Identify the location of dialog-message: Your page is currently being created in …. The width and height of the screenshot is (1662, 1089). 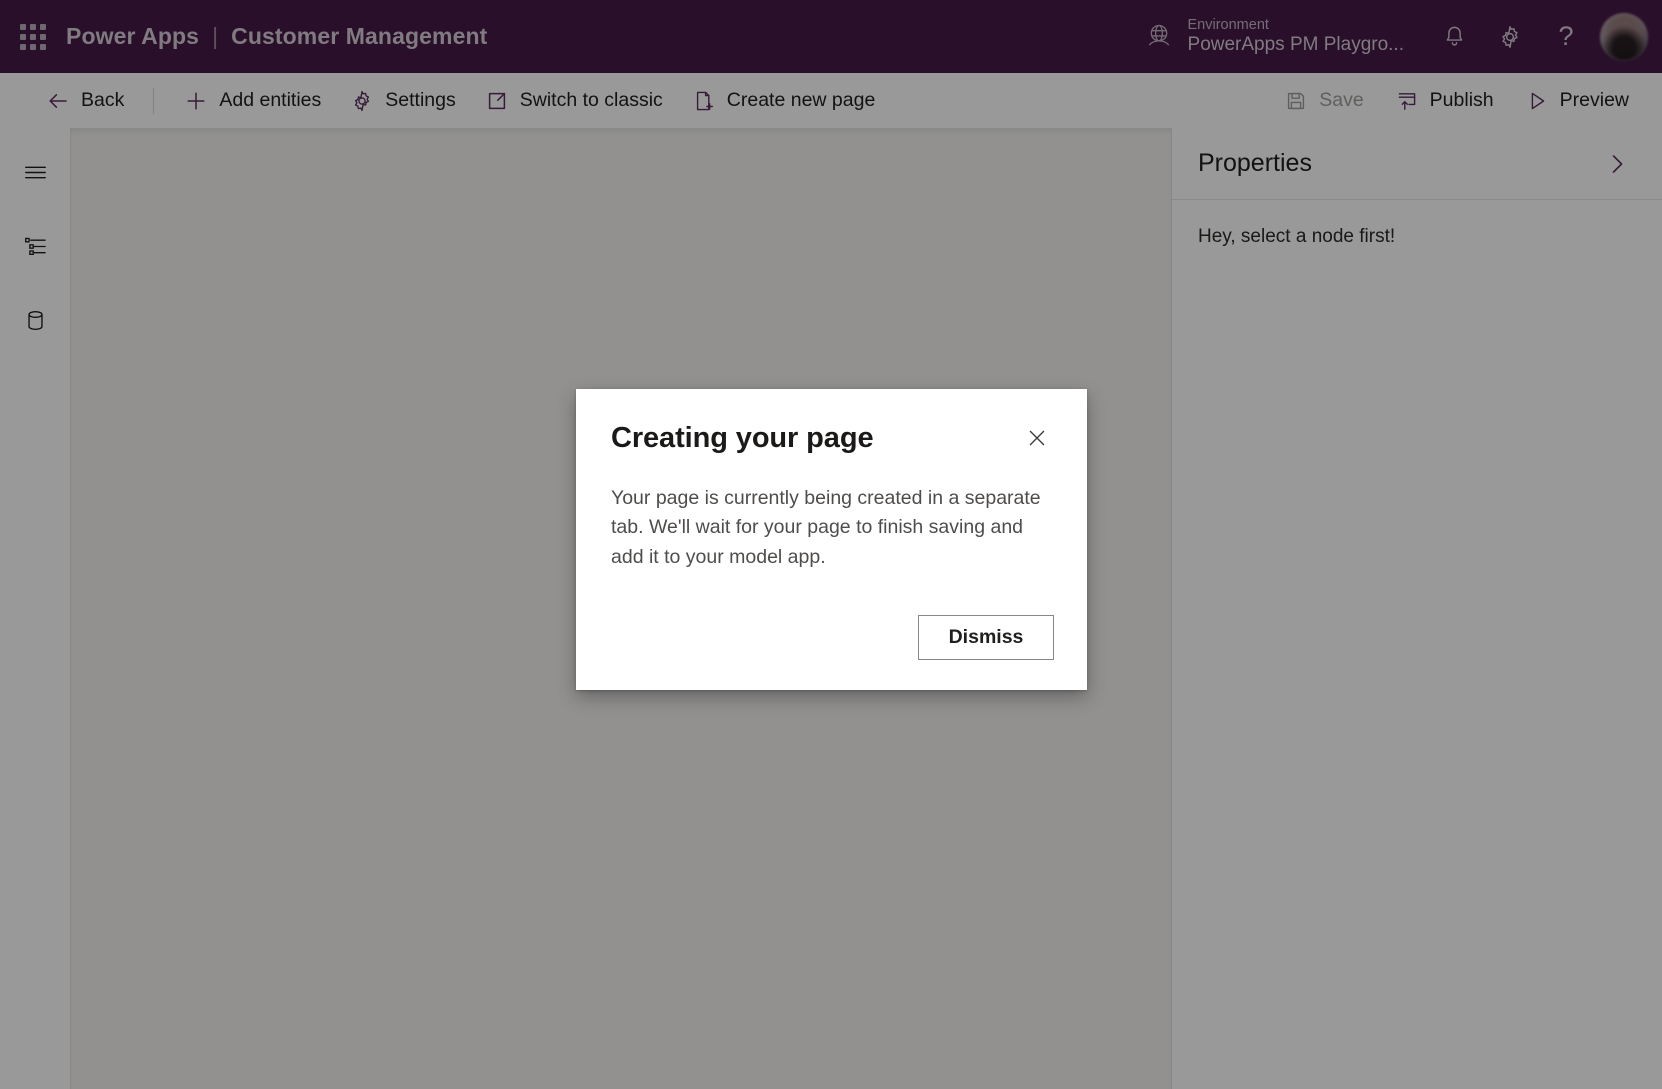
(826, 527).